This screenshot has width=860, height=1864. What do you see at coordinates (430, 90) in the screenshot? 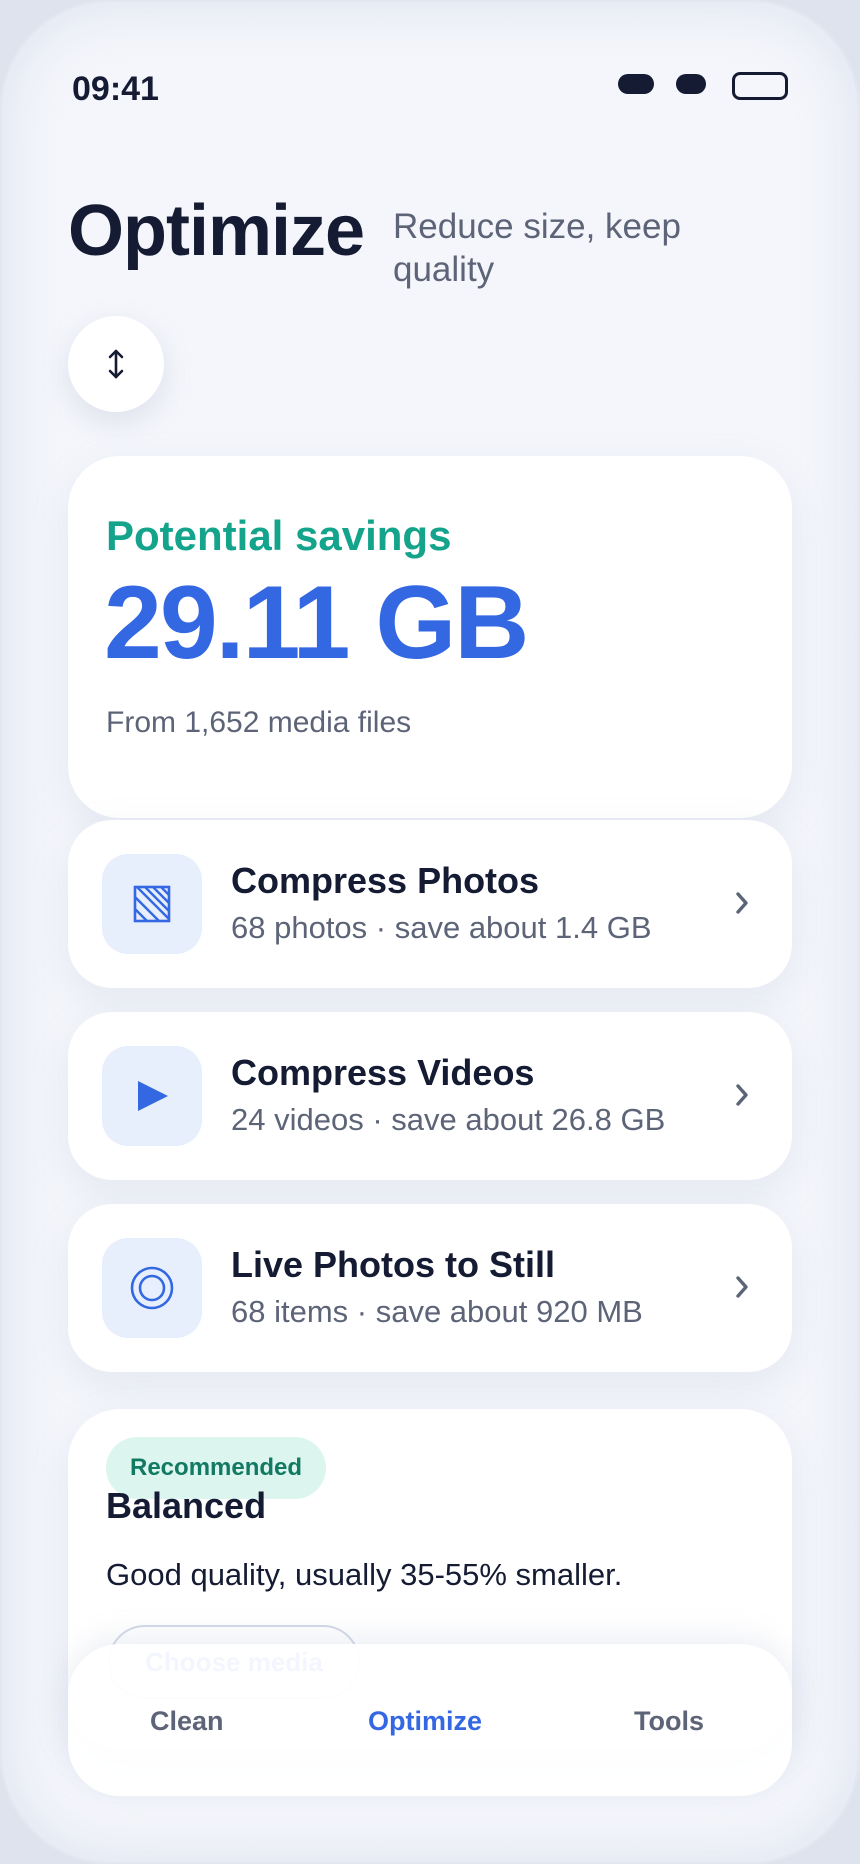
I see `status-bar: 09:41` at bounding box center [430, 90].